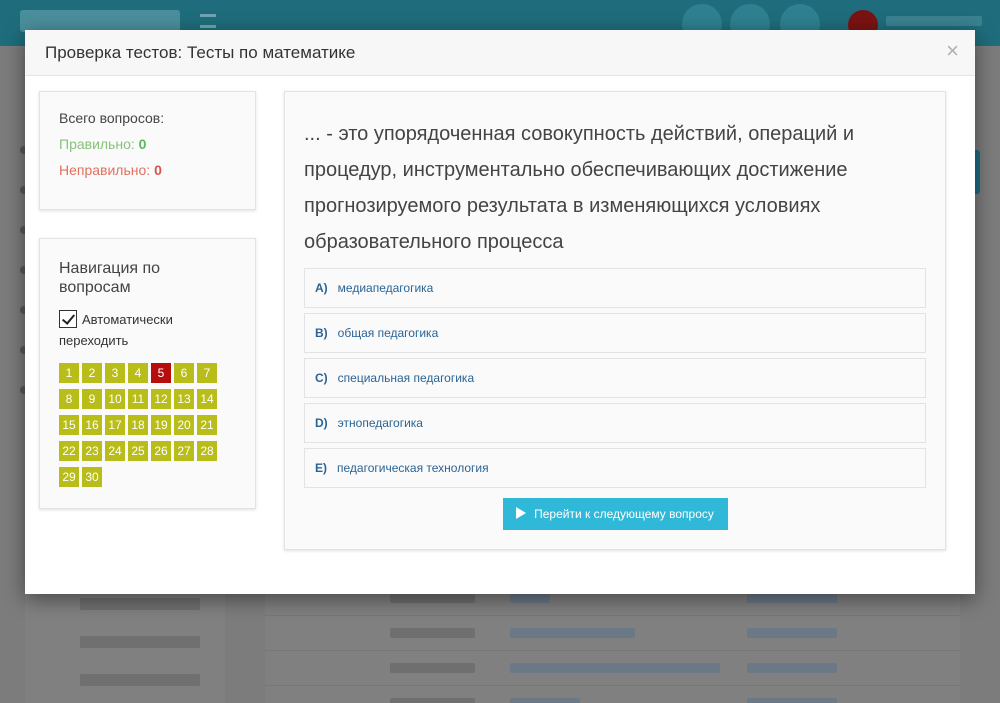  What do you see at coordinates (624, 514) in the screenshot?
I see `next-question-label: Перейти к следующему вопросу` at bounding box center [624, 514].